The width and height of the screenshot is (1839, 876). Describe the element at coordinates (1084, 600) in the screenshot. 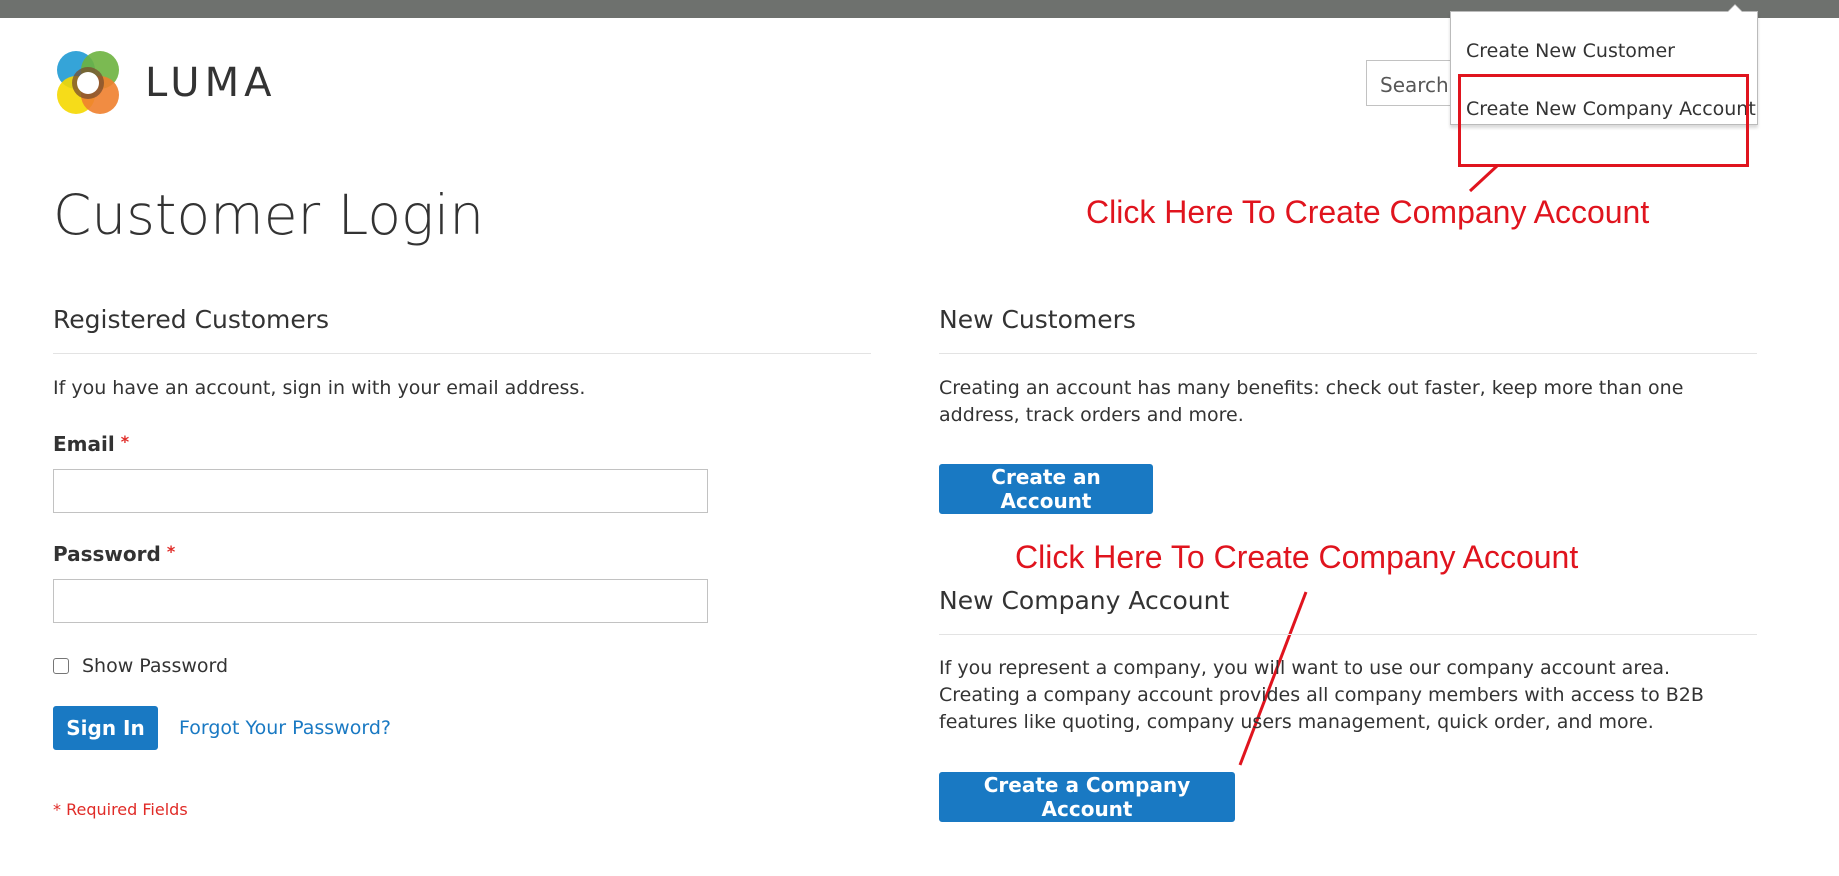

I see `new-company-account-title: New Company Account` at that location.